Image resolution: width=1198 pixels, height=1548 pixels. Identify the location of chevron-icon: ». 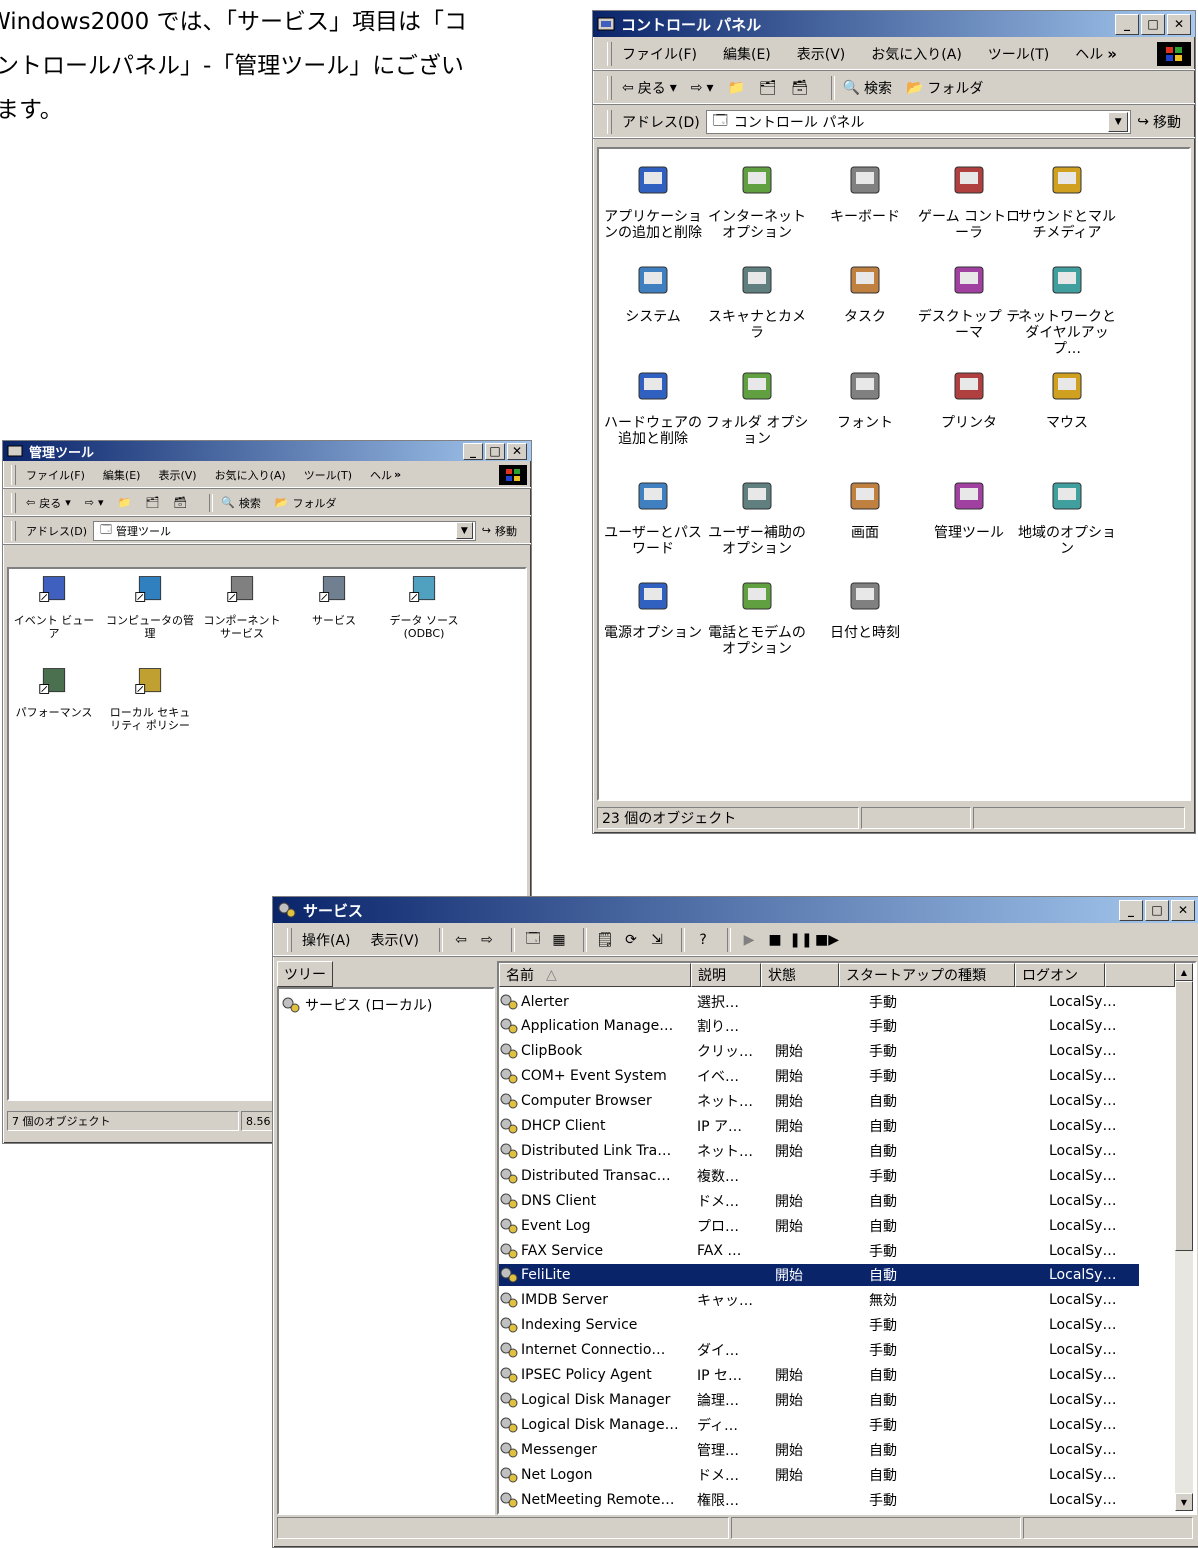
(397, 474).